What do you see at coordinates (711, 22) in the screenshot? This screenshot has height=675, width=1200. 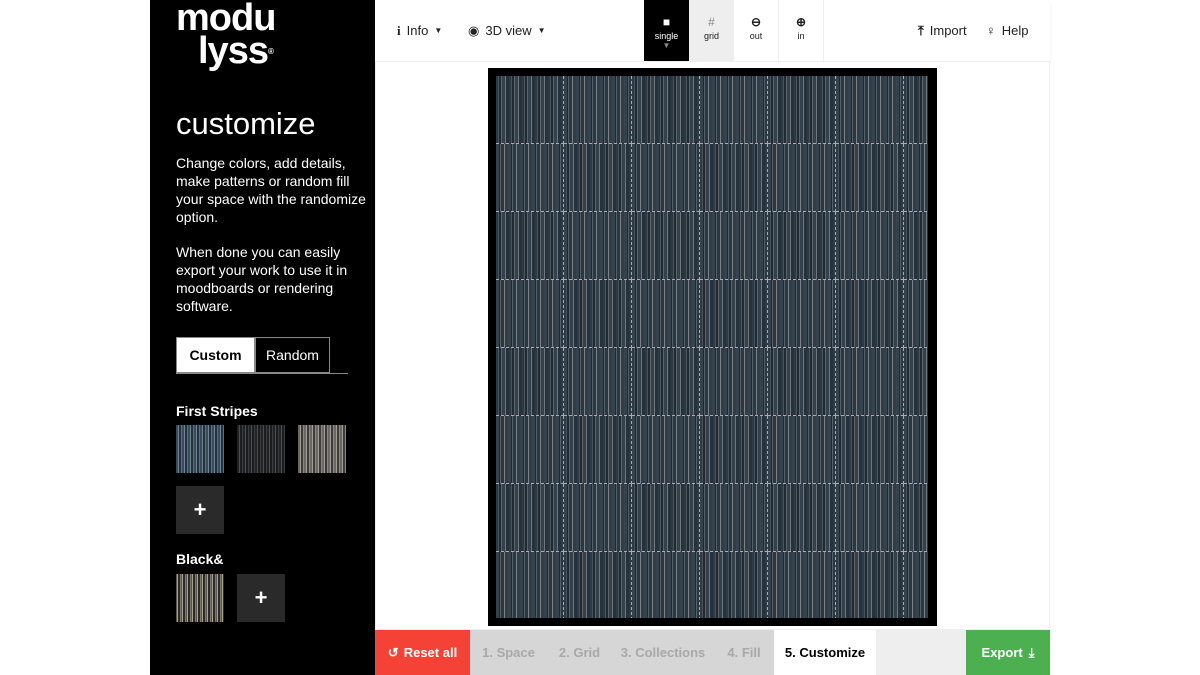 I see `grid-icon: #` at bounding box center [711, 22].